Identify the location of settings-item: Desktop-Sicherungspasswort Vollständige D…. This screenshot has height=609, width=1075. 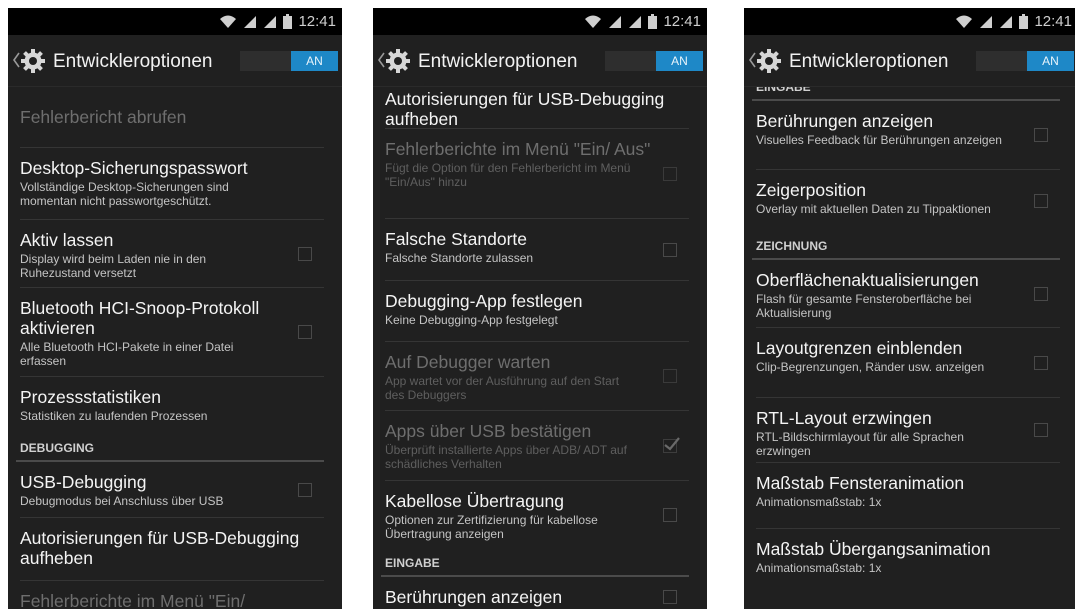
(175, 183).